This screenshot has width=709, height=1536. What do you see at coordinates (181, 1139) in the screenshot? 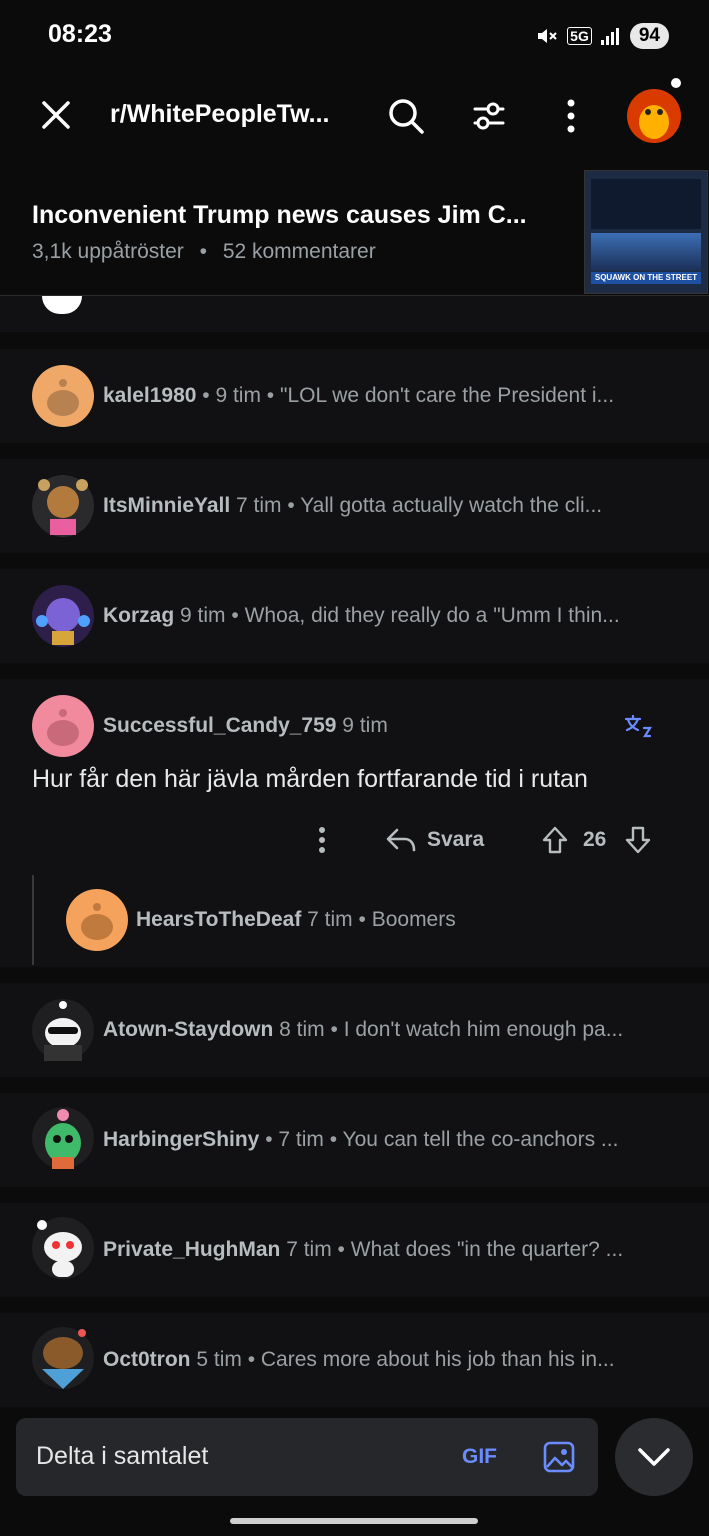
I see `comment-username: HarbingerShiny` at bounding box center [181, 1139].